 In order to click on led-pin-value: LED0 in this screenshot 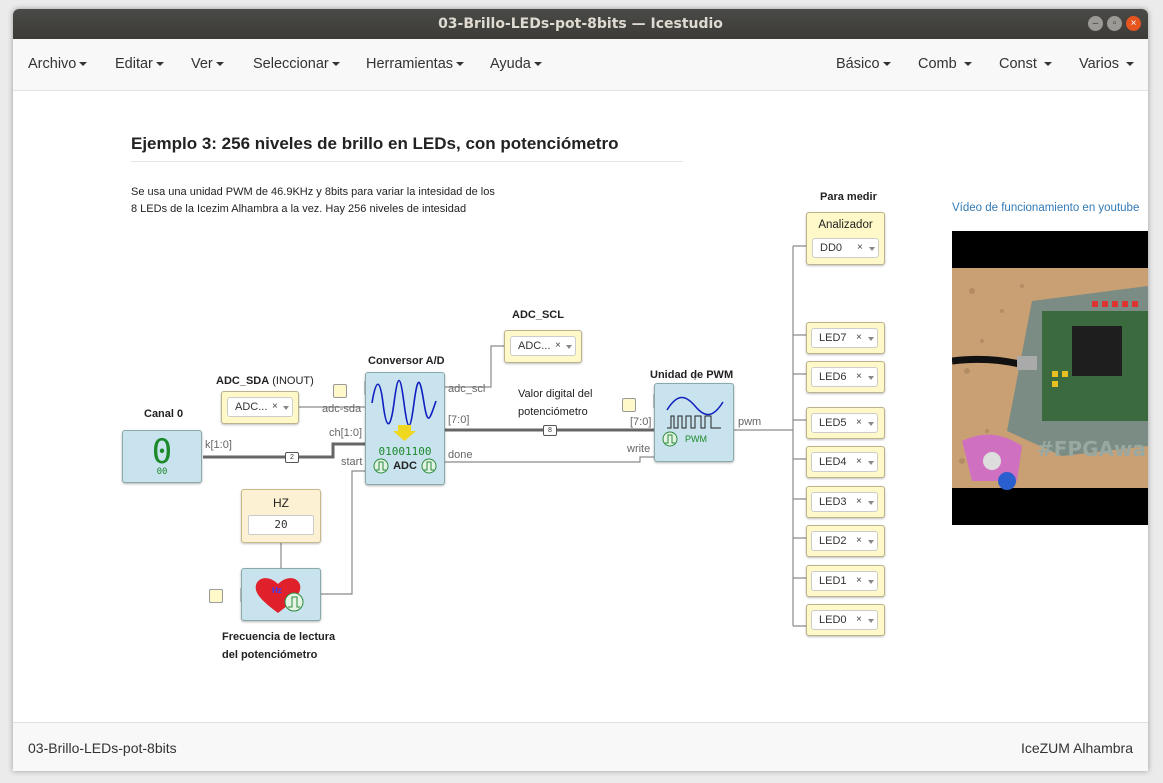, I will do `click(833, 620)`.